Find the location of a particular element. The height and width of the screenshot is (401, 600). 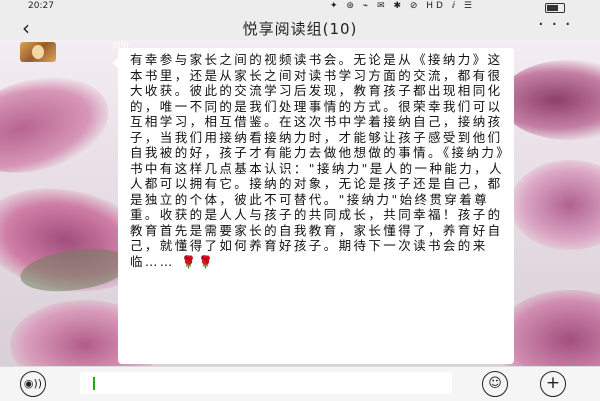

emoji-icon: ☺ is located at coordinates (495, 384).